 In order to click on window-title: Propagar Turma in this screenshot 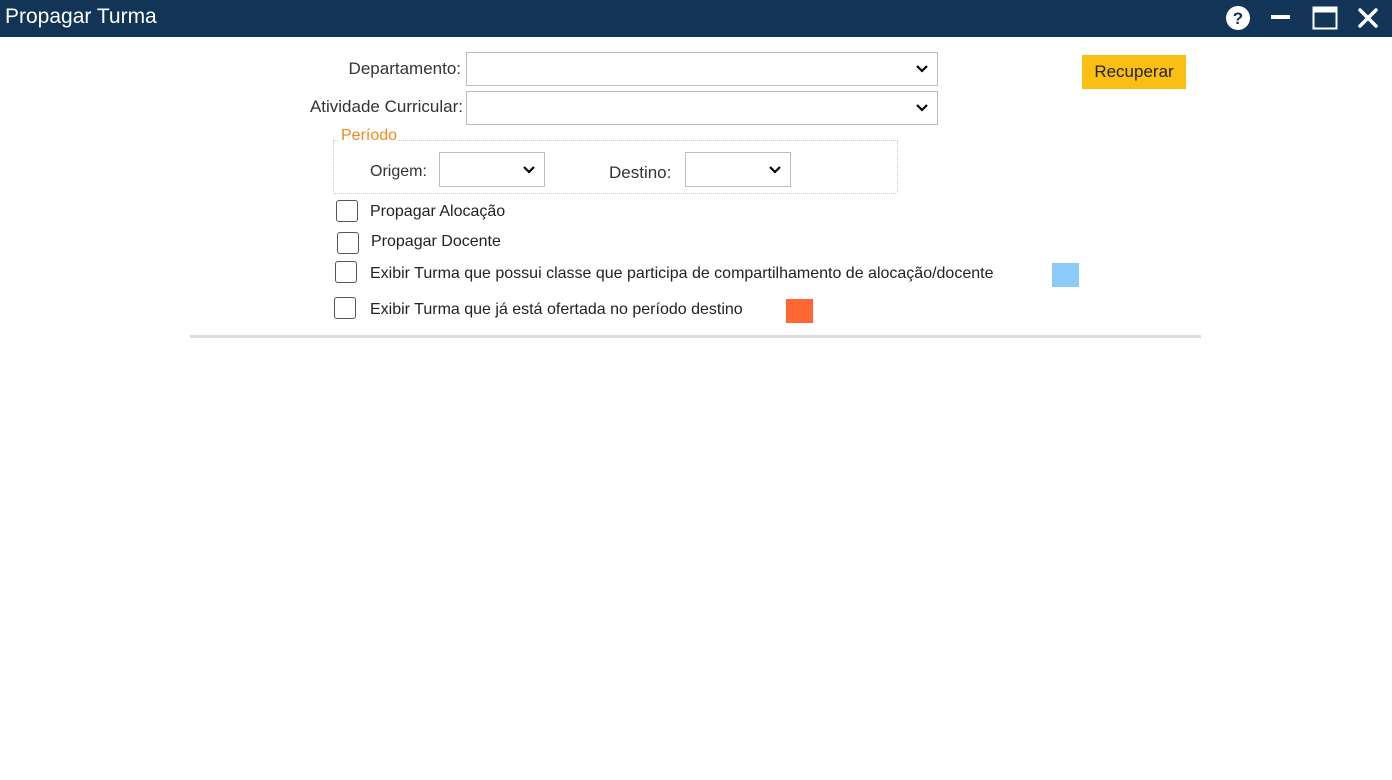, I will do `click(81, 16)`.